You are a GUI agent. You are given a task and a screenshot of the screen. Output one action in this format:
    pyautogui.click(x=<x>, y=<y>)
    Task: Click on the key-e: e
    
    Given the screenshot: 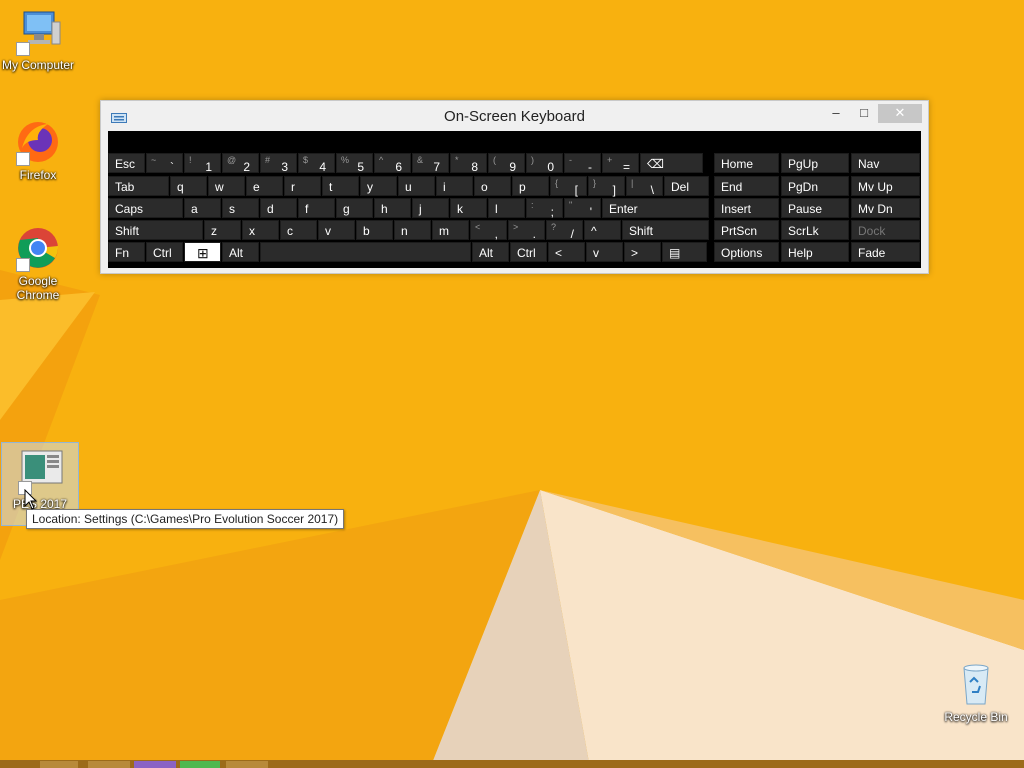 What is the action you would take?
    pyautogui.click(x=264, y=186)
    